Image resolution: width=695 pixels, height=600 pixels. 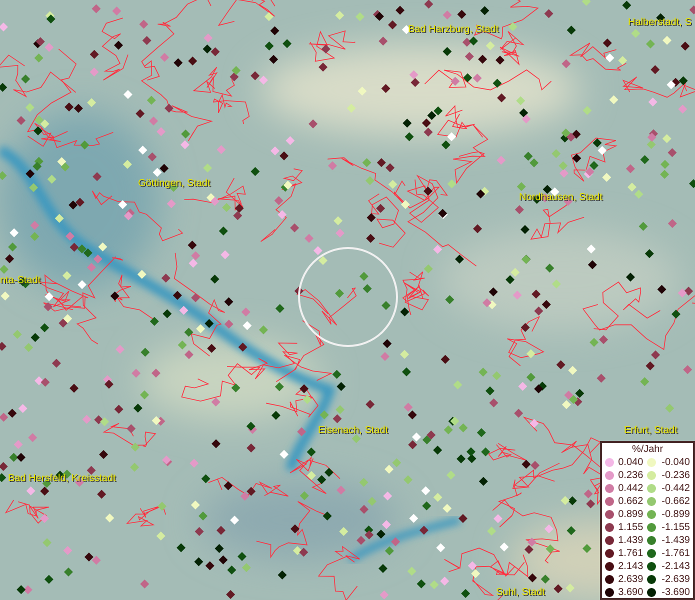 I want to click on place-label: Göttingen, Stadt, so click(x=174, y=184).